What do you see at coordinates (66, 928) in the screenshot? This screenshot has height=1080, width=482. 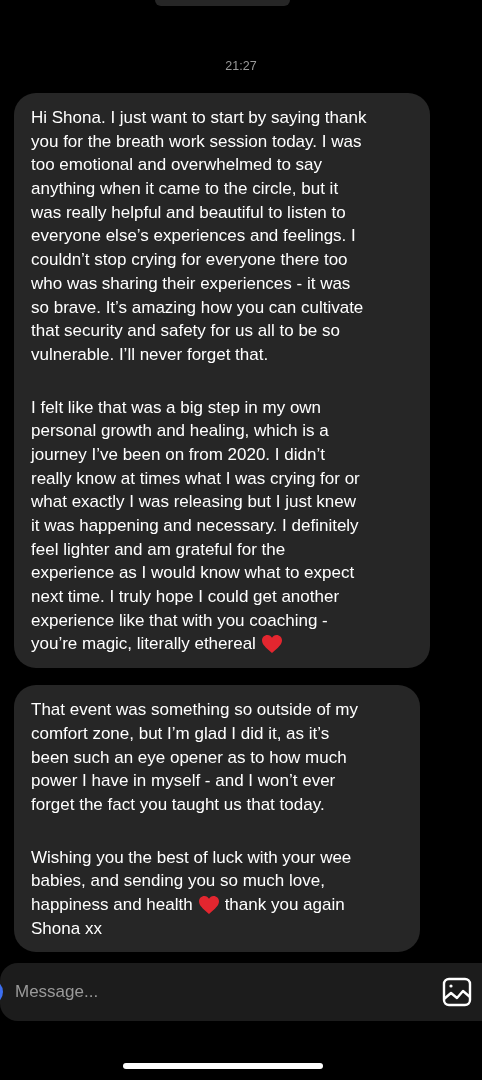 I see `message-text: Shona xx` at bounding box center [66, 928].